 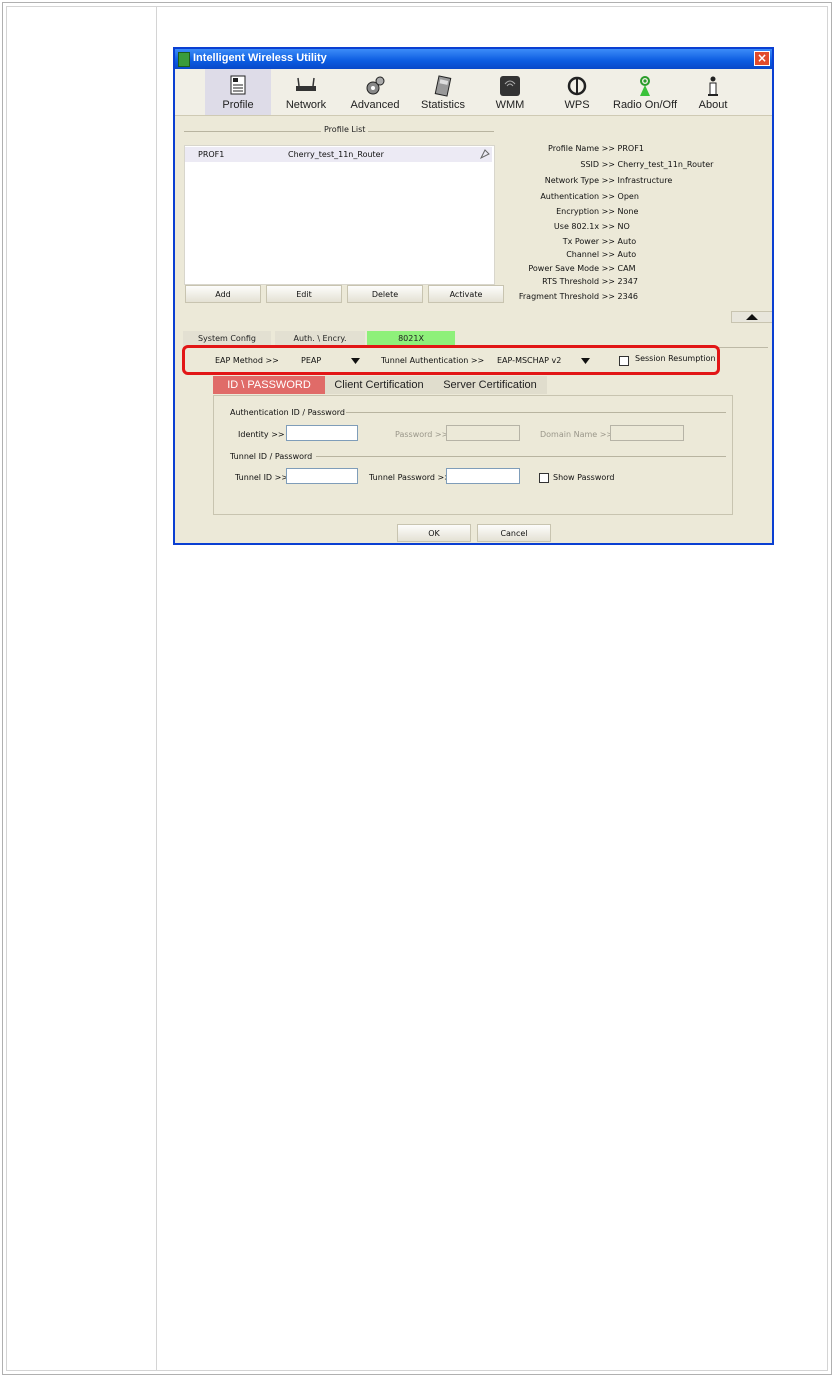 What do you see at coordinates (627, 281) in the screenshot?
I see `info-value: 2347` at bounding box center [627, 281].